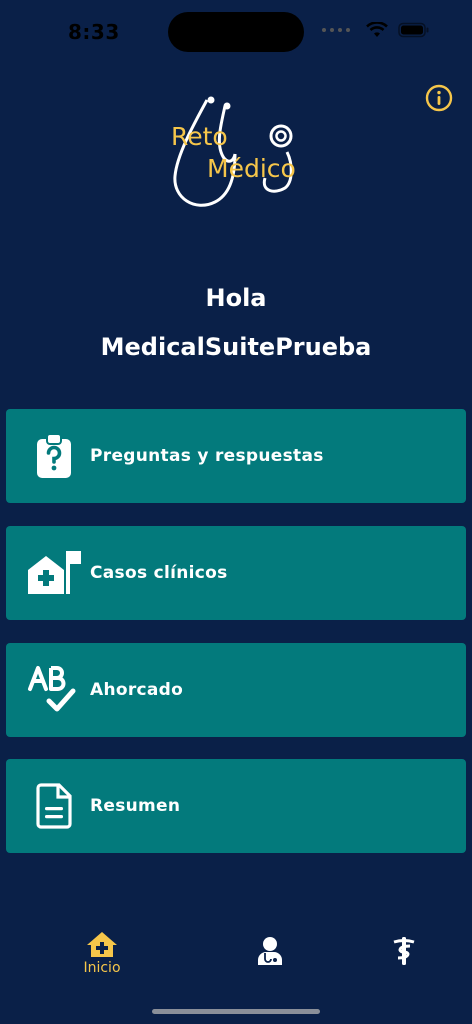 The image size is (472, 1024). I want to click on clipboard-question-icon, so click(54, 456).